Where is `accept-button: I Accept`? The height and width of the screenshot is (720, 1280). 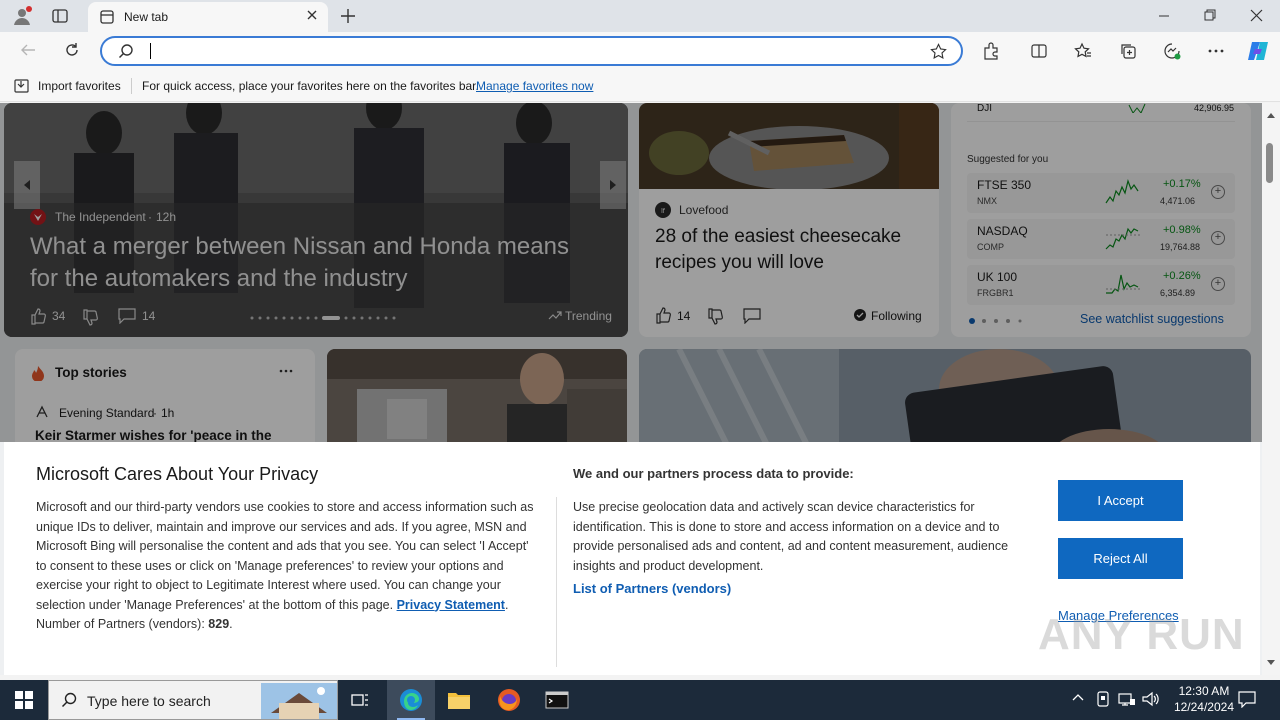
accept-button: I Accept is located at coordinates (1120, 500).